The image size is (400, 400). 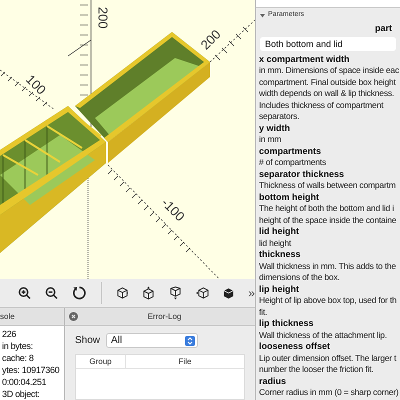 What do you see at coordinates (328, 364) in the screenshot?
I see `parameter-description: Lip outer dimension offset. The larger t number the looser the friction fit.` at bounding box center [328, 364].